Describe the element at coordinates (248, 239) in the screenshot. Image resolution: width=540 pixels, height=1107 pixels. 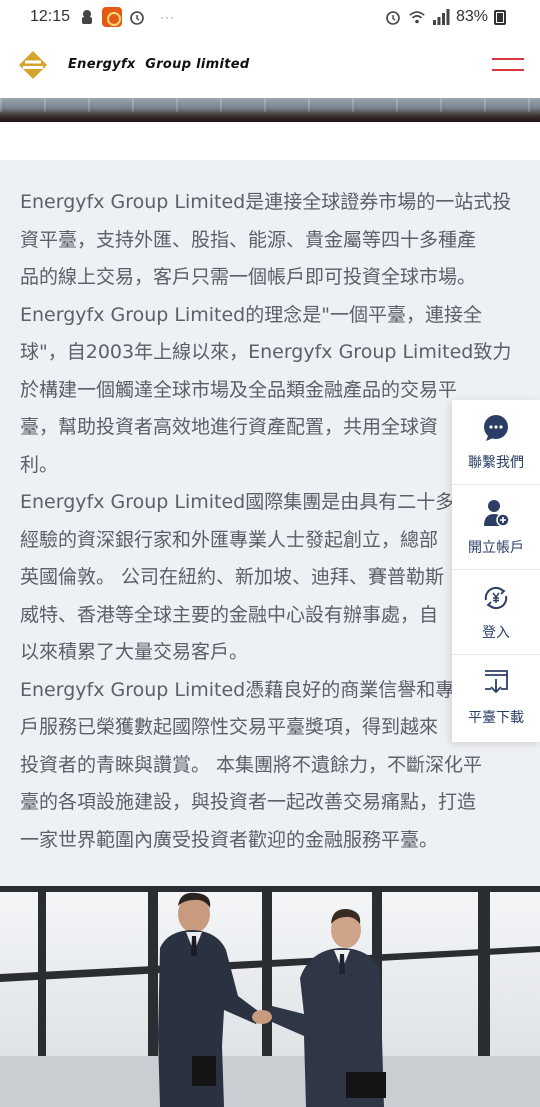
I see `text-line: 資平臺，支持外匯、股指、能源、貴金屬等四十多種產` at that location.